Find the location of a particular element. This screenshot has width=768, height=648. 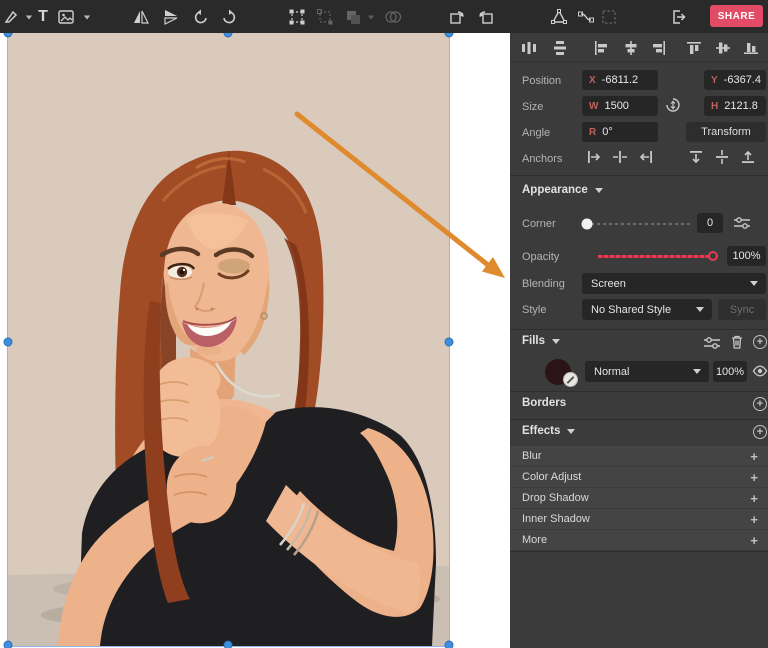

size-label: Size is located at coordinates (533, 107).